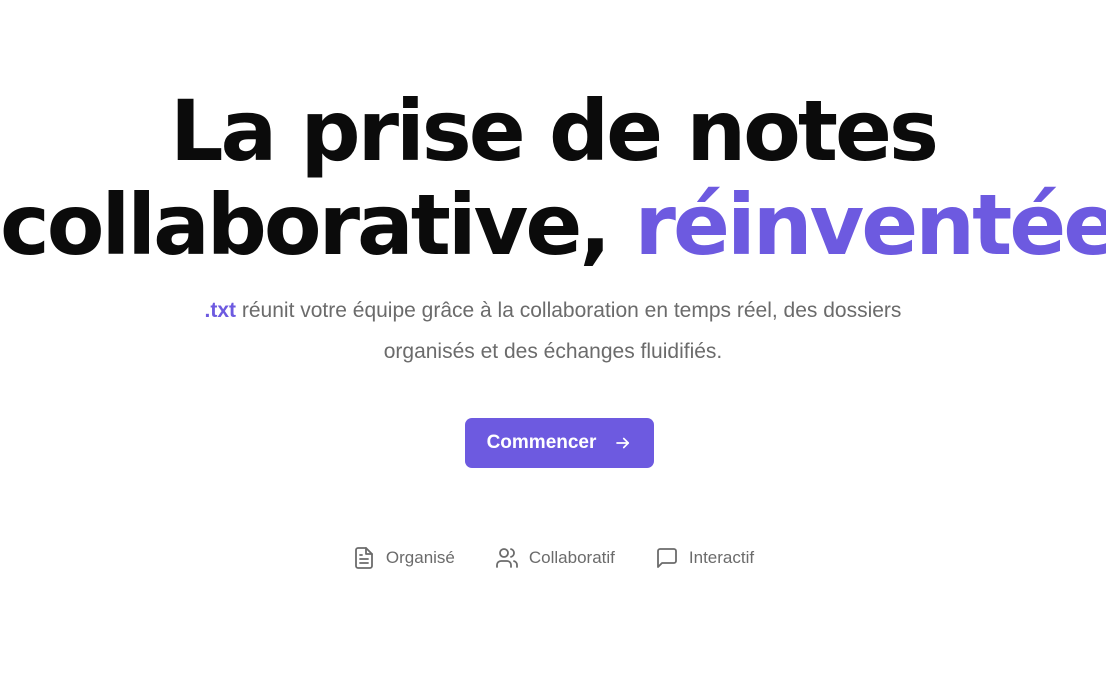 This screenshot has width=1106, height=677. I want to click on feature-organise: Organisé, so click(403, 558).